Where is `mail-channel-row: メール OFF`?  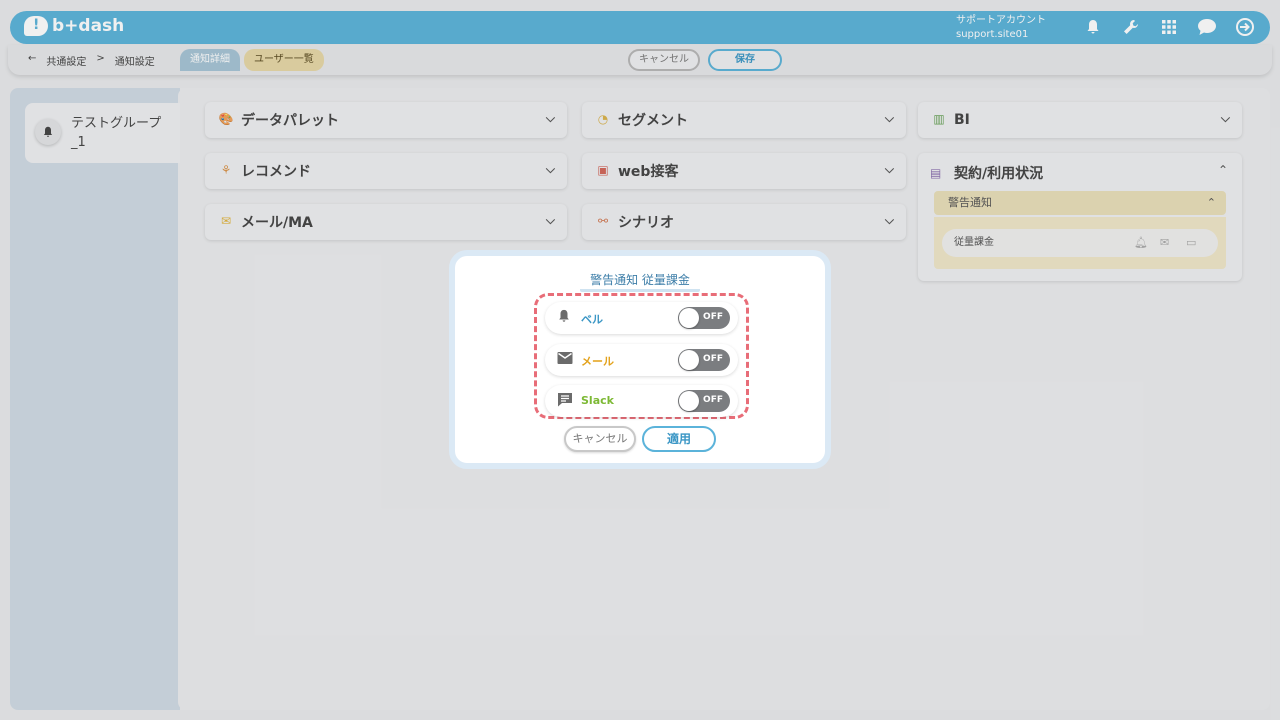
mail-channel-row: メール OFF is located at coordinates (641, 360).